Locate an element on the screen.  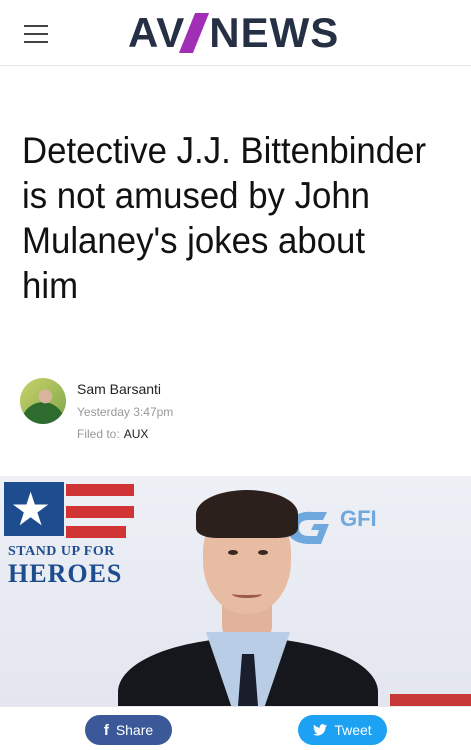
person-hair is located at coordinates (247, 514).